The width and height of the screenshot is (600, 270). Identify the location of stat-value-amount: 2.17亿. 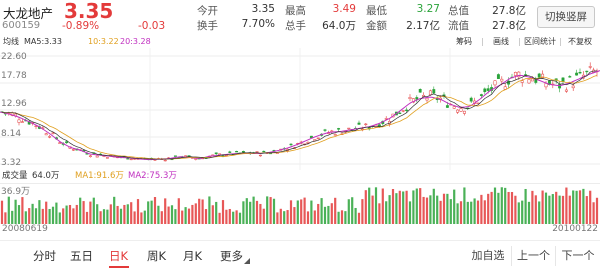
(423, 26).